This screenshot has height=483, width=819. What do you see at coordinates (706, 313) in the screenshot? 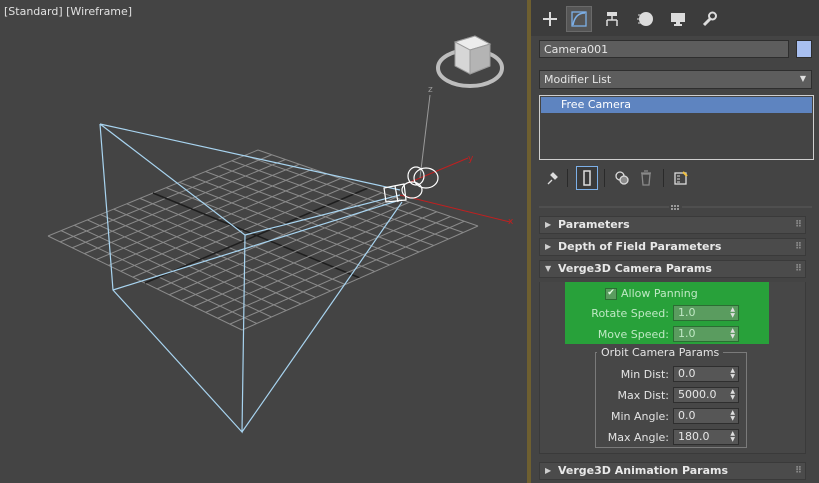
I see `rotate-speed-spinner: 1.0 ▲ ▼` at bounding box center [706, 313].